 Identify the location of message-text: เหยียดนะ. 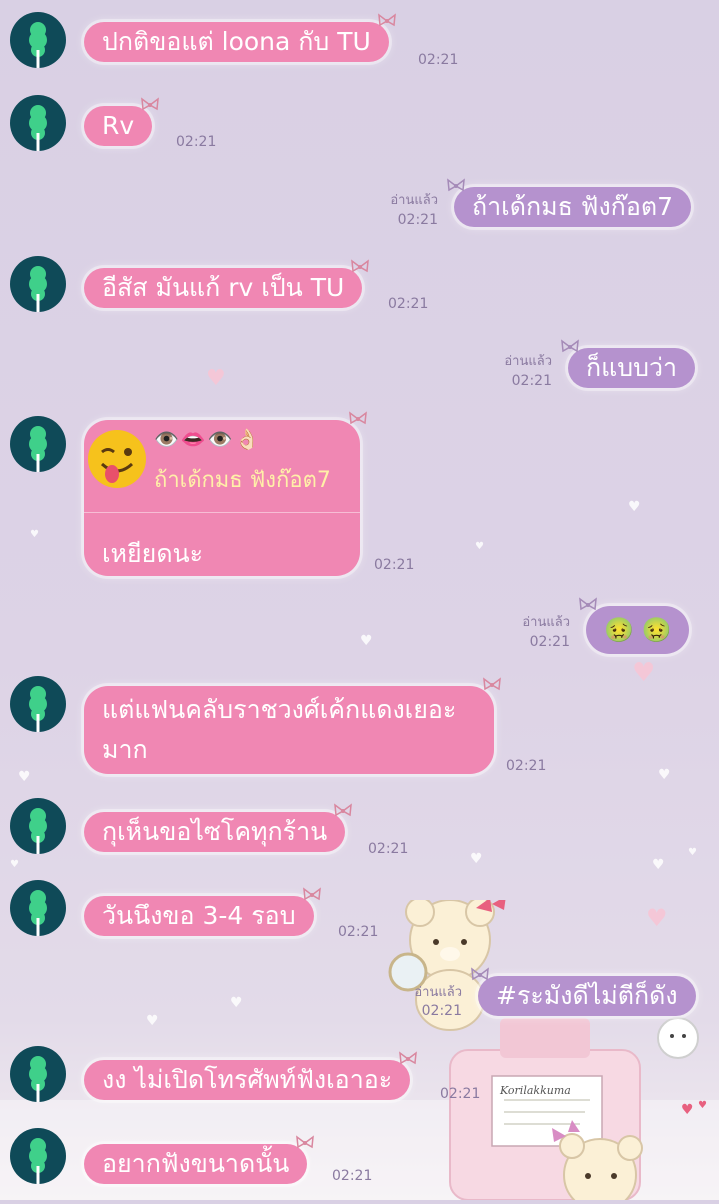
(153, 553).